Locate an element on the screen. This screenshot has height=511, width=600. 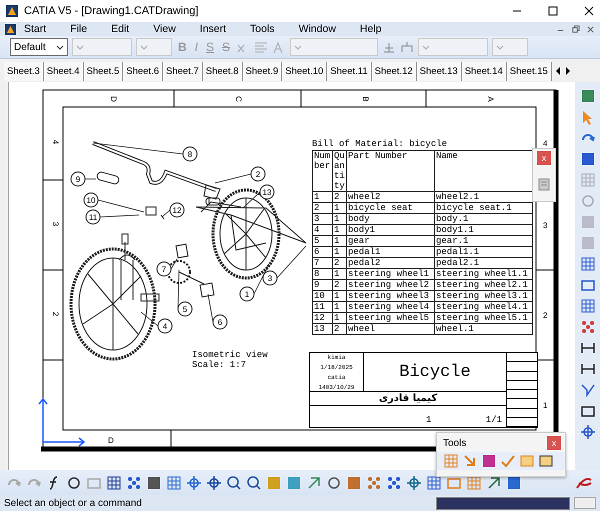
menu-item: Help is located at coordinates (371, 29).